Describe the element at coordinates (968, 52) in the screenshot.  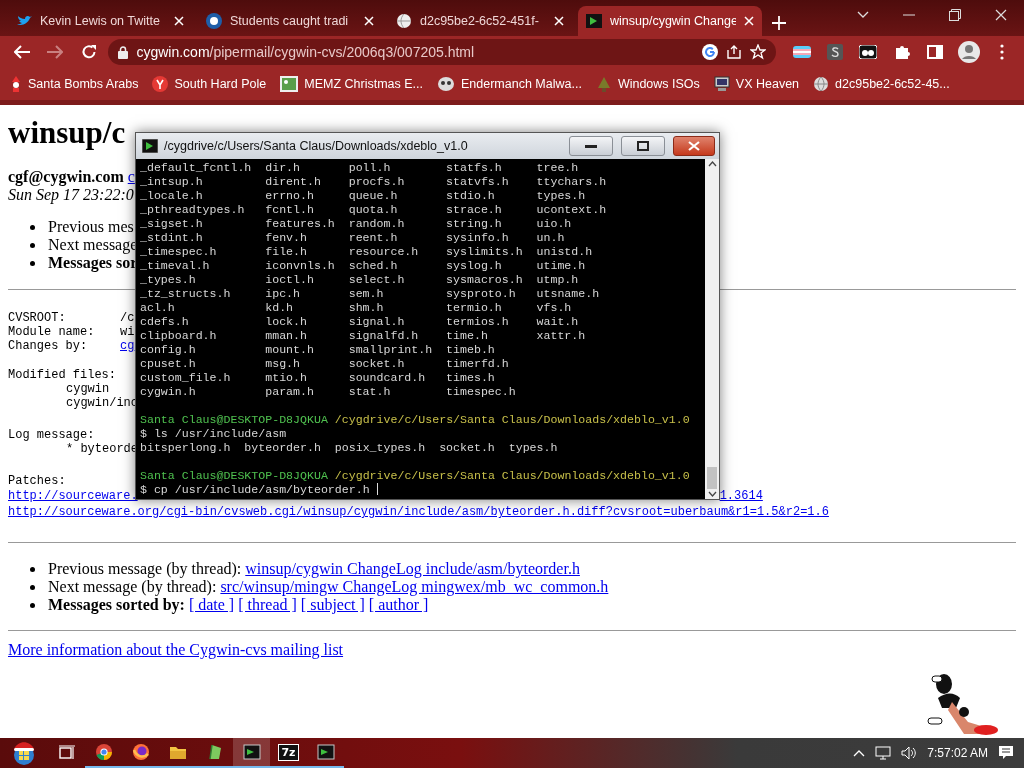
I see `profile-icon` at that location.